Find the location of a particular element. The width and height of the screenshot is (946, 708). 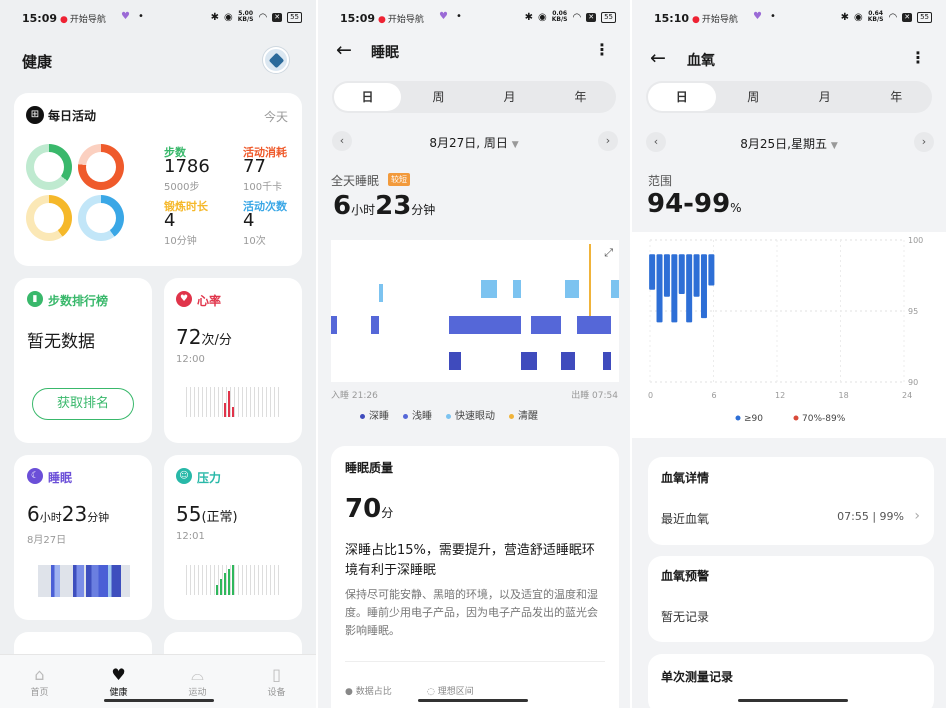

avatar is located at coordinates (276, 60).